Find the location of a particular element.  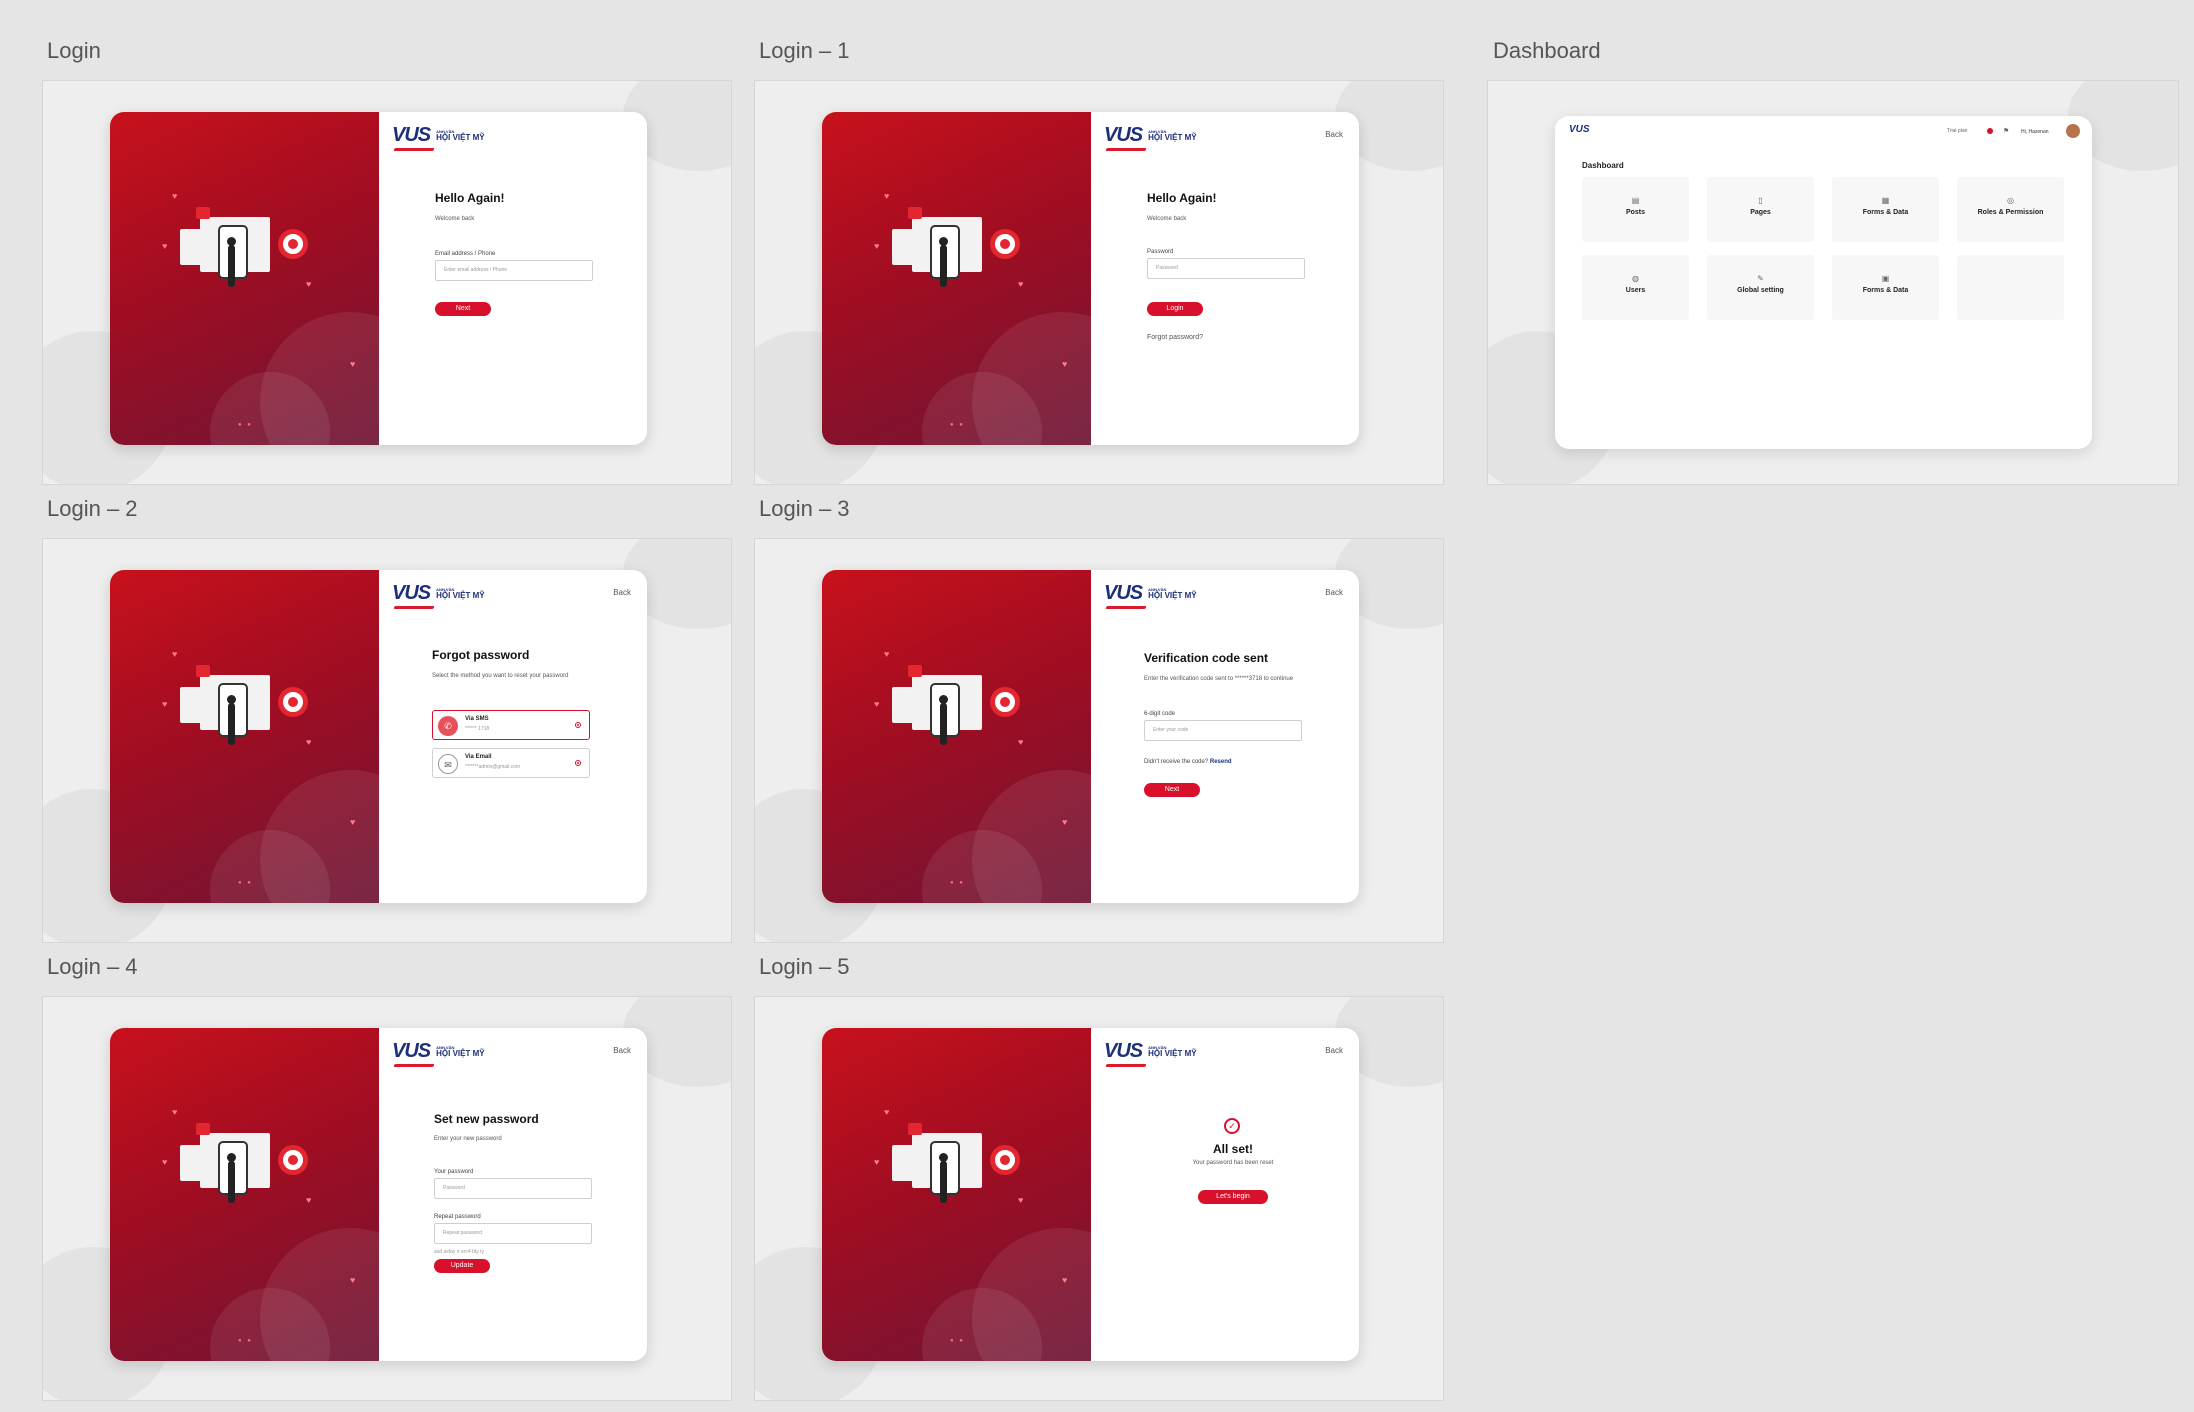

radio-option is located at coordinates (578, 763).